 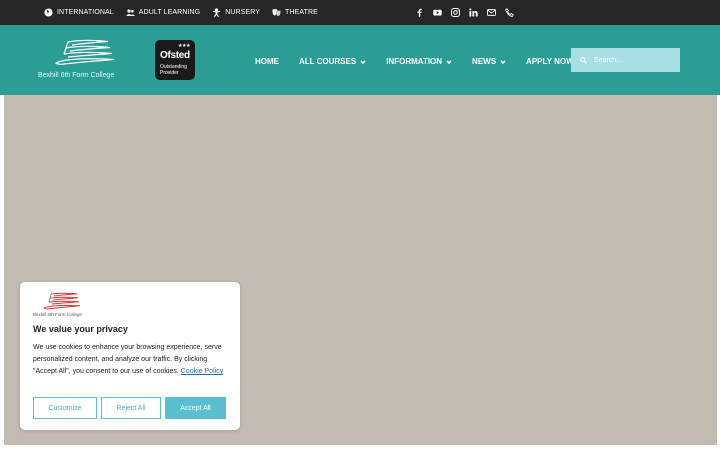 I want to click on nav-item-home: HOME, so click(x=267, y=61).